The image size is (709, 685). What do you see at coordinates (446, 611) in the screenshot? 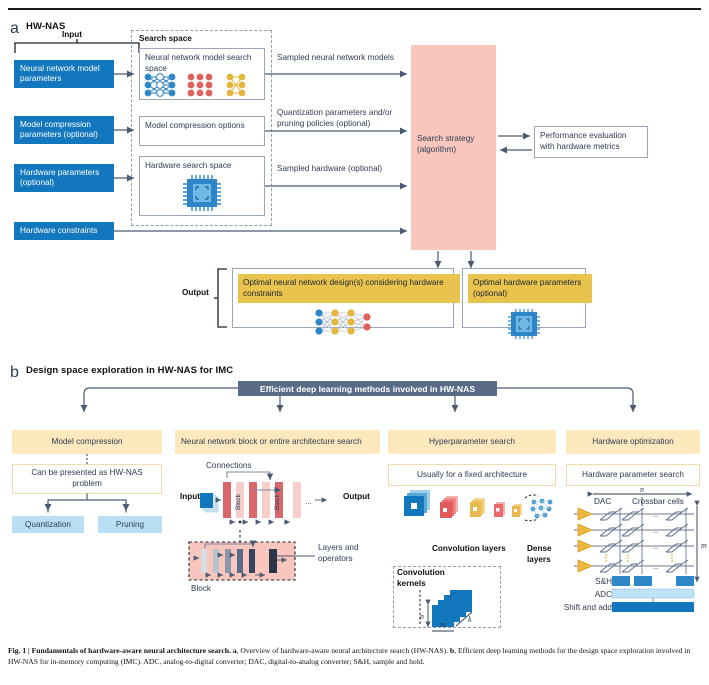
I see `kernel-cubes-icon: n m k` at bounding box center [446, 611].